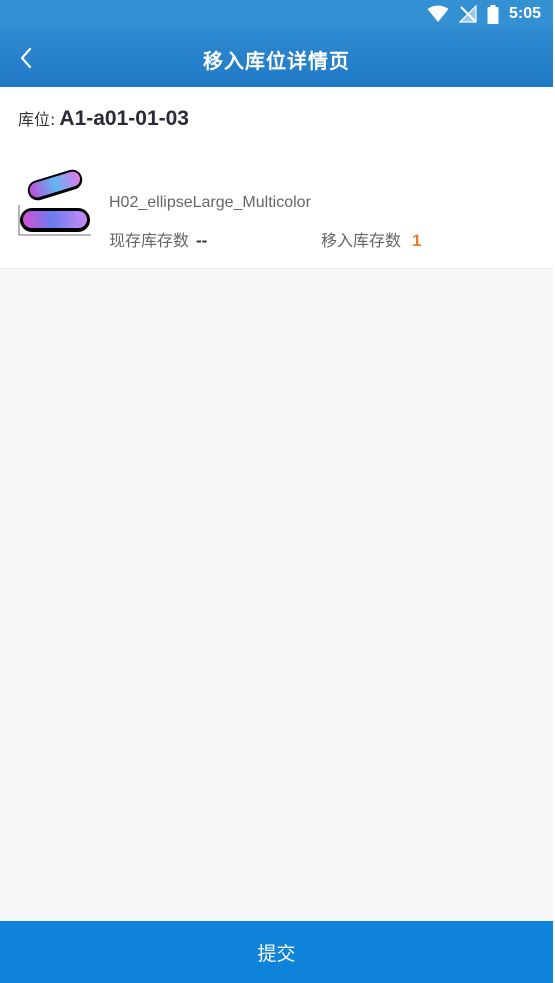  Describe the element at coordinates (202, 240) in the screenshot. I see `current-stock-value: --` at that location.